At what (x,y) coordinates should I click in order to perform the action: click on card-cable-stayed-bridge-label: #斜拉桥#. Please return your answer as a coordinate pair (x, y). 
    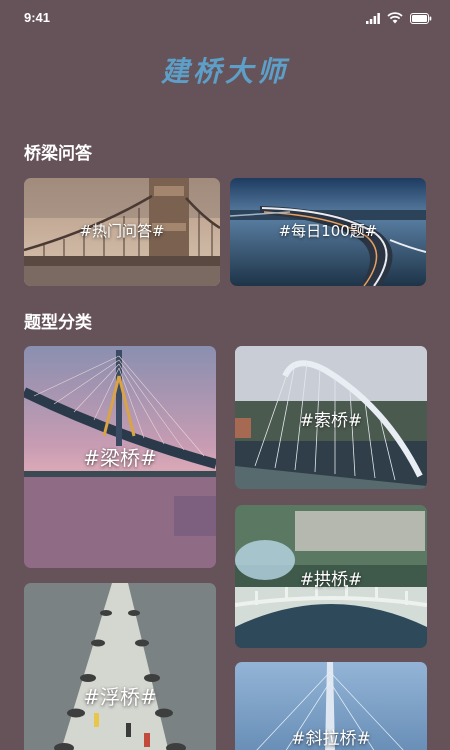
    Looking at the image, I should click on (331, 739).